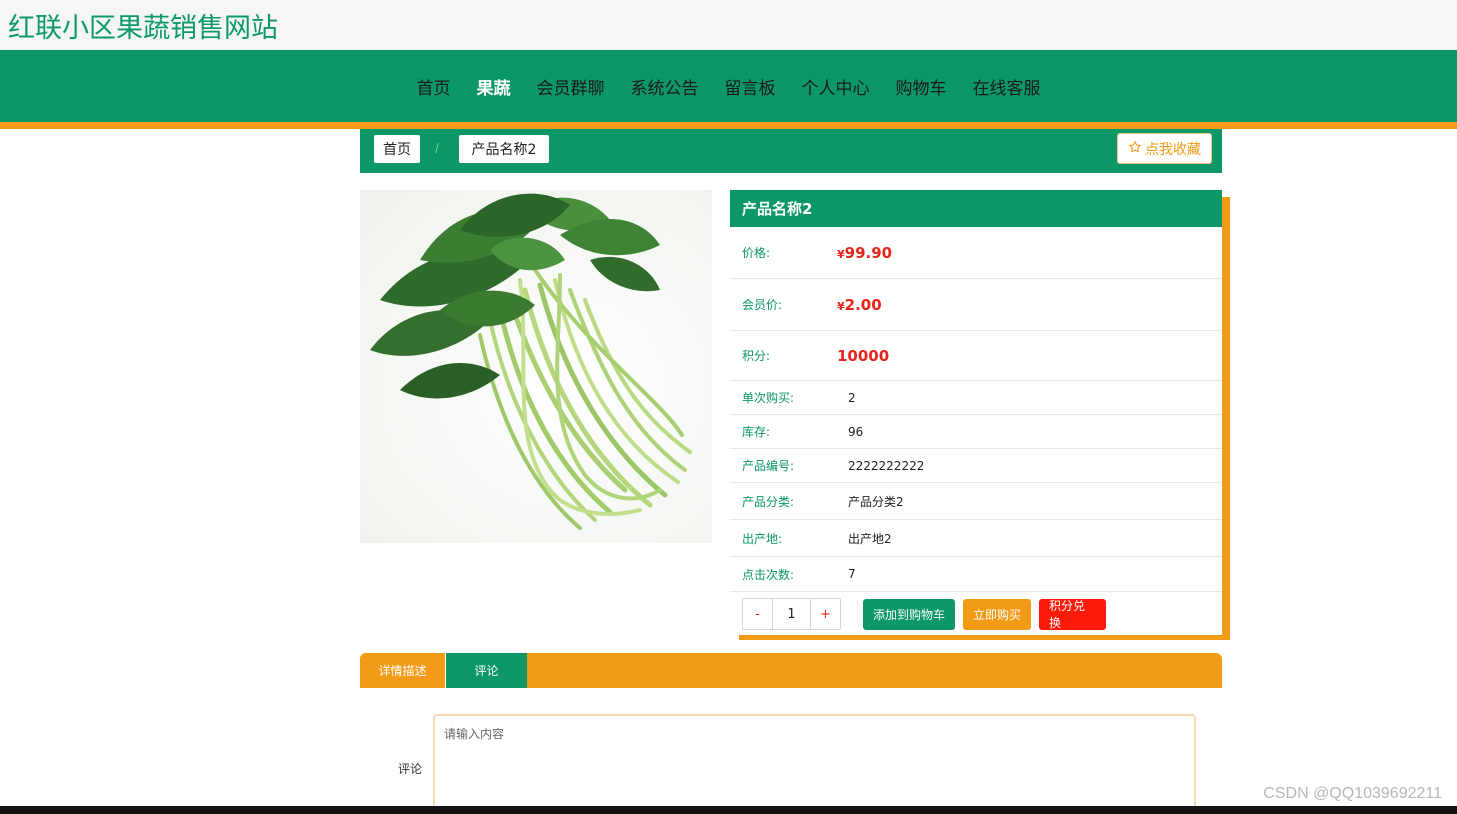  What do you see at coordinates (728, 810) in the screenshot?
I see `bottom-edge` at bounding box center [728, 810].